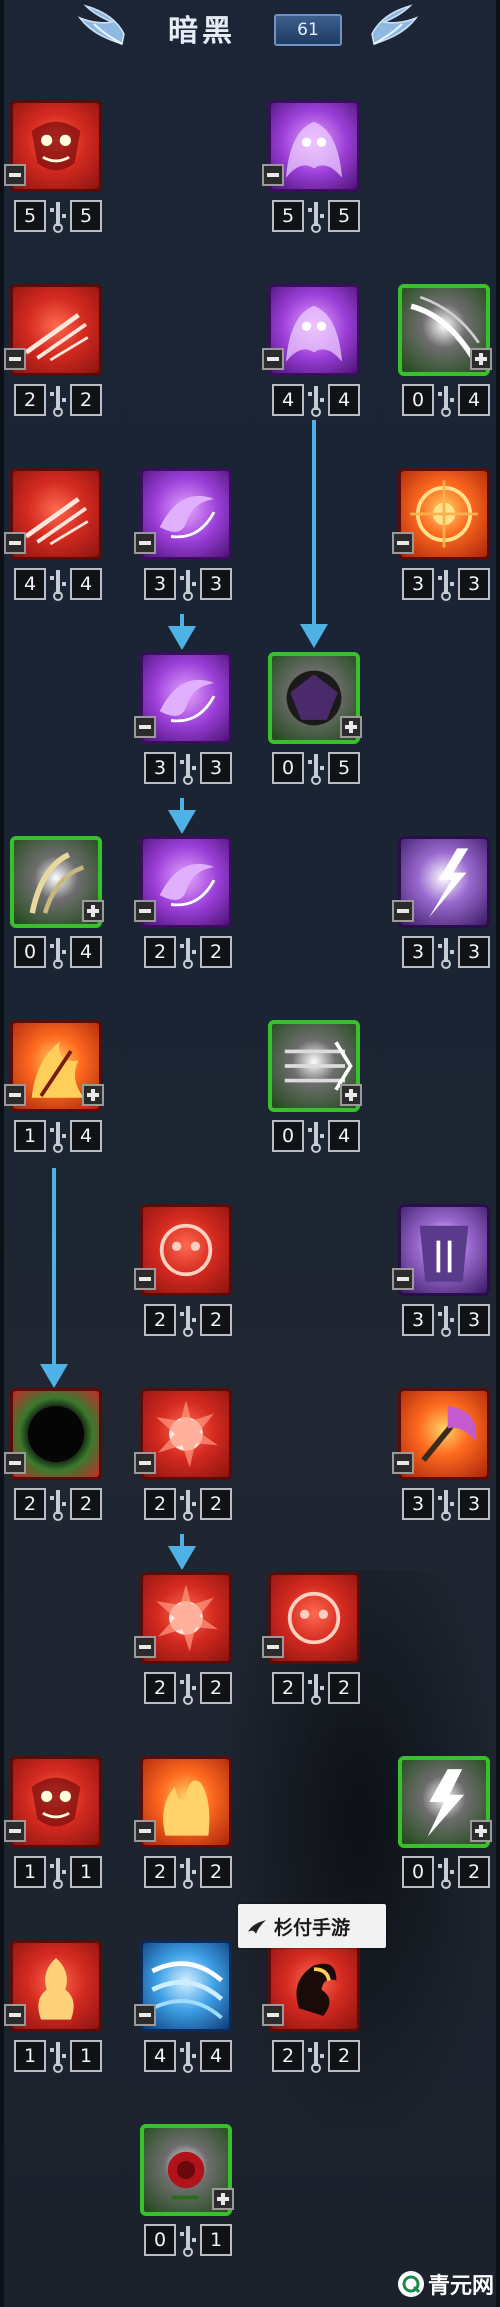  What do you see at coordinates (185, 1826) in the screenshot?
I see `skill-node-r10c2: 22` at bounding box center [185, 1826].